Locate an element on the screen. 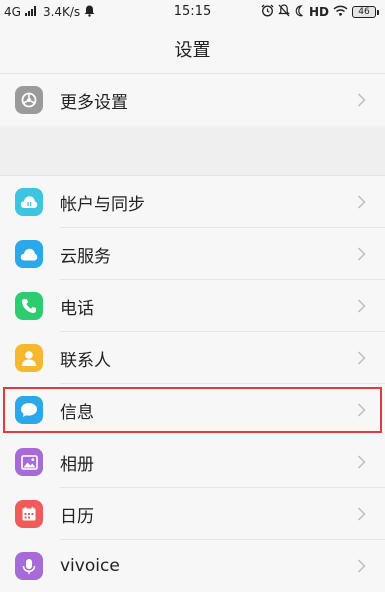 This screenshot has width=385, height=592. settings-row-label: 日历 is located at coordinates (77, 516).